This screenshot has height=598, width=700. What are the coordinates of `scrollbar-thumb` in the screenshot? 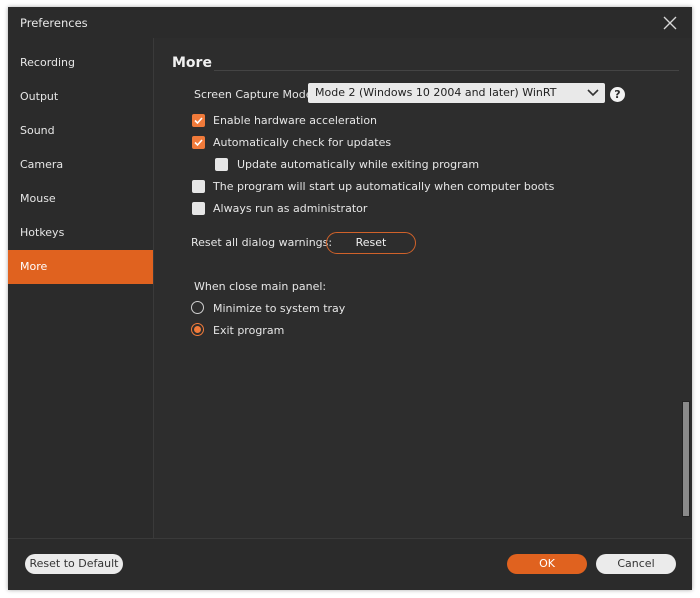 It's located at (686, 459).